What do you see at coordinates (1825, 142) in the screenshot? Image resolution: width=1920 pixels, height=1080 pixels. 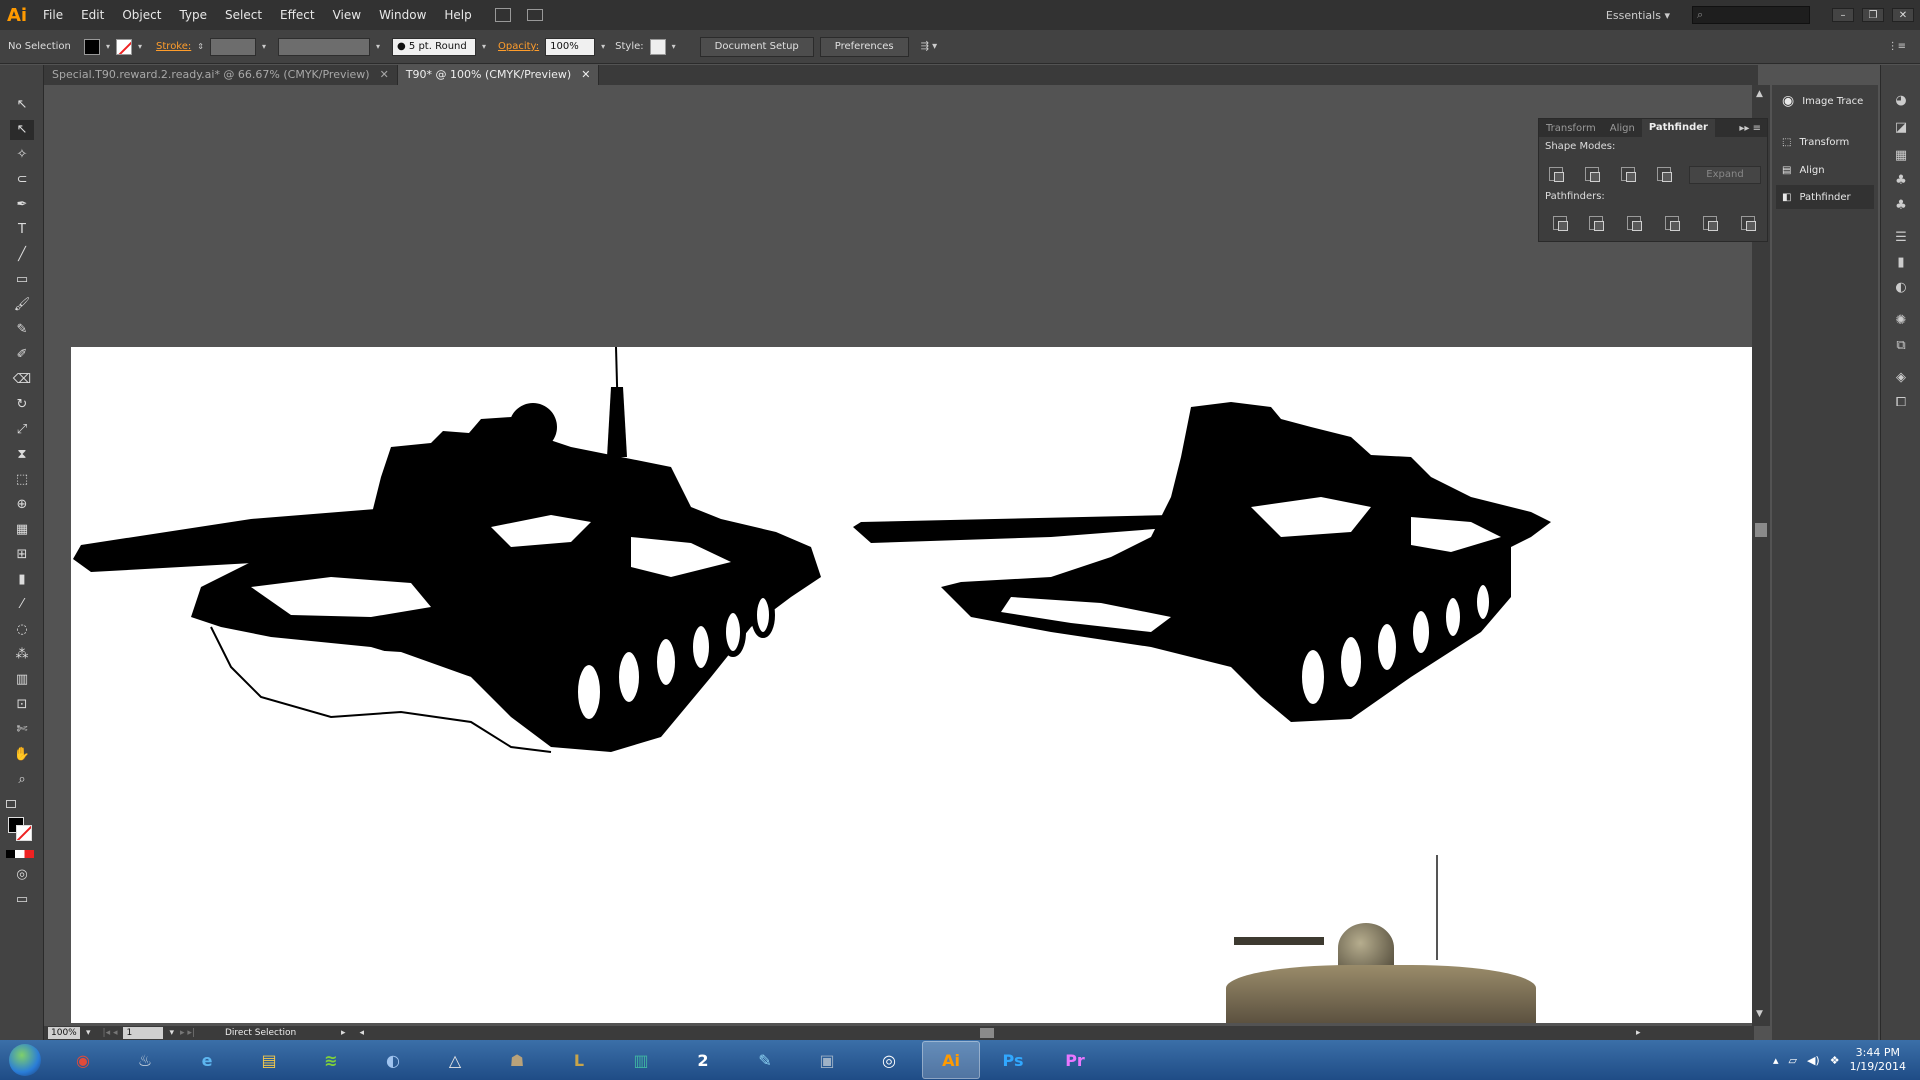 I see `transform-panel-button: ⬚ Transform` at bounding box center [1825, 142].